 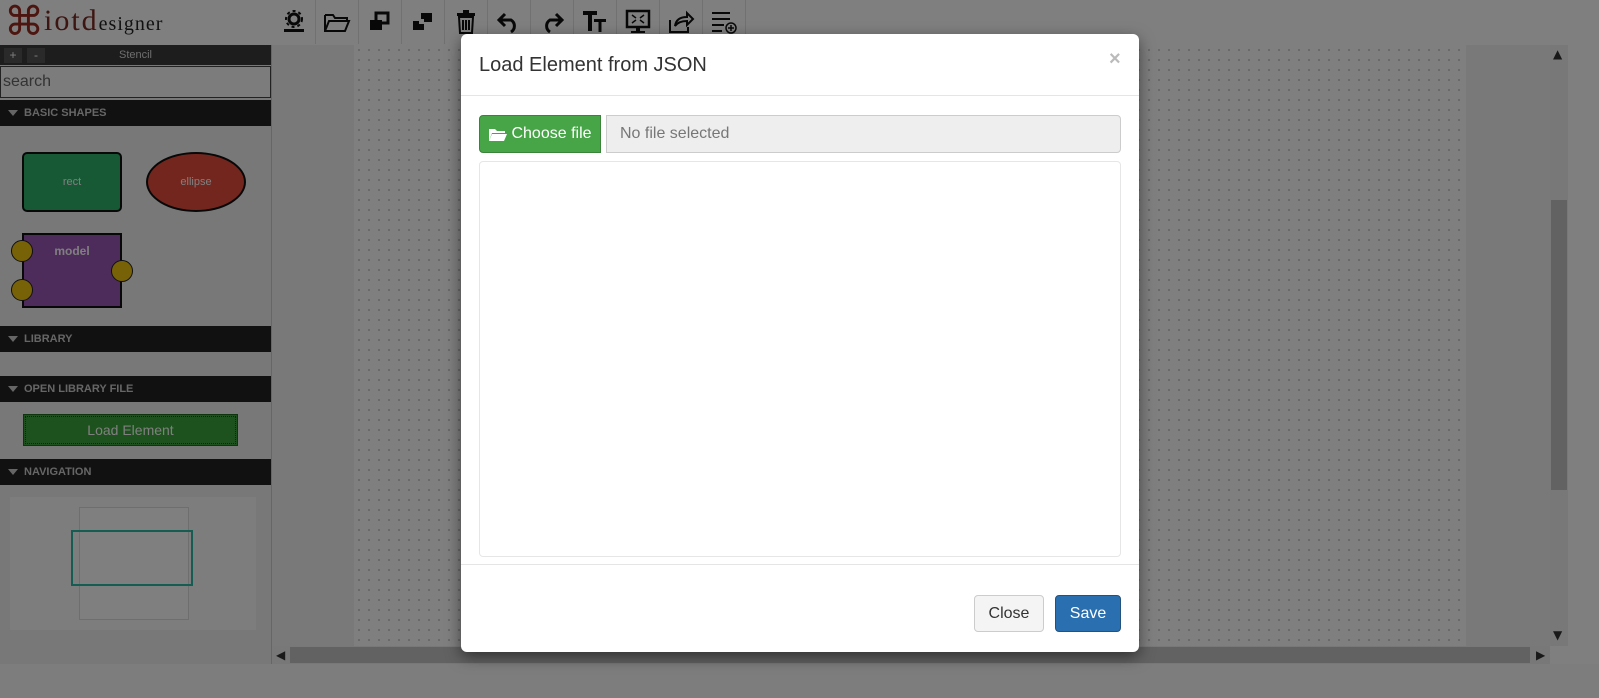 What do you see at coordinates (1009, 613) in the screenshot?
I see `close-button: Close` at bounding box center [1009, 613].